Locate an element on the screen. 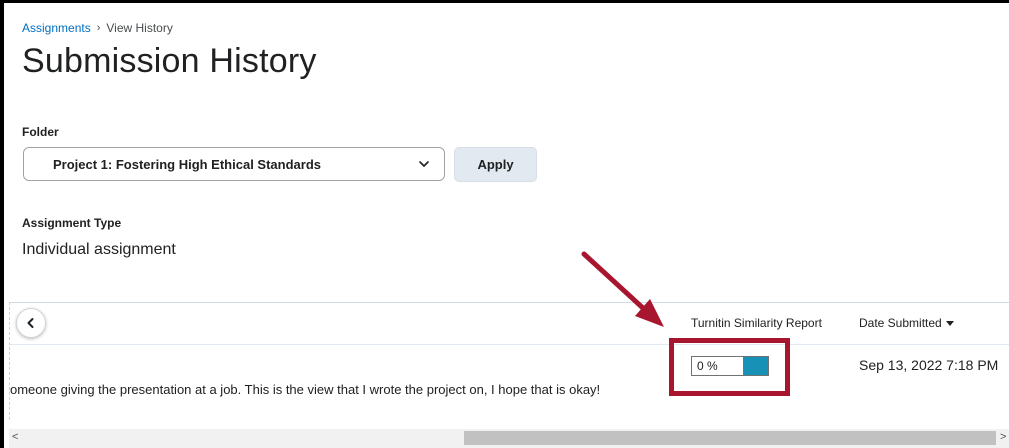 This screenshot has height=448, width=1009. scroll-left-arrow-icon: < is located at coordinates (15, 437).